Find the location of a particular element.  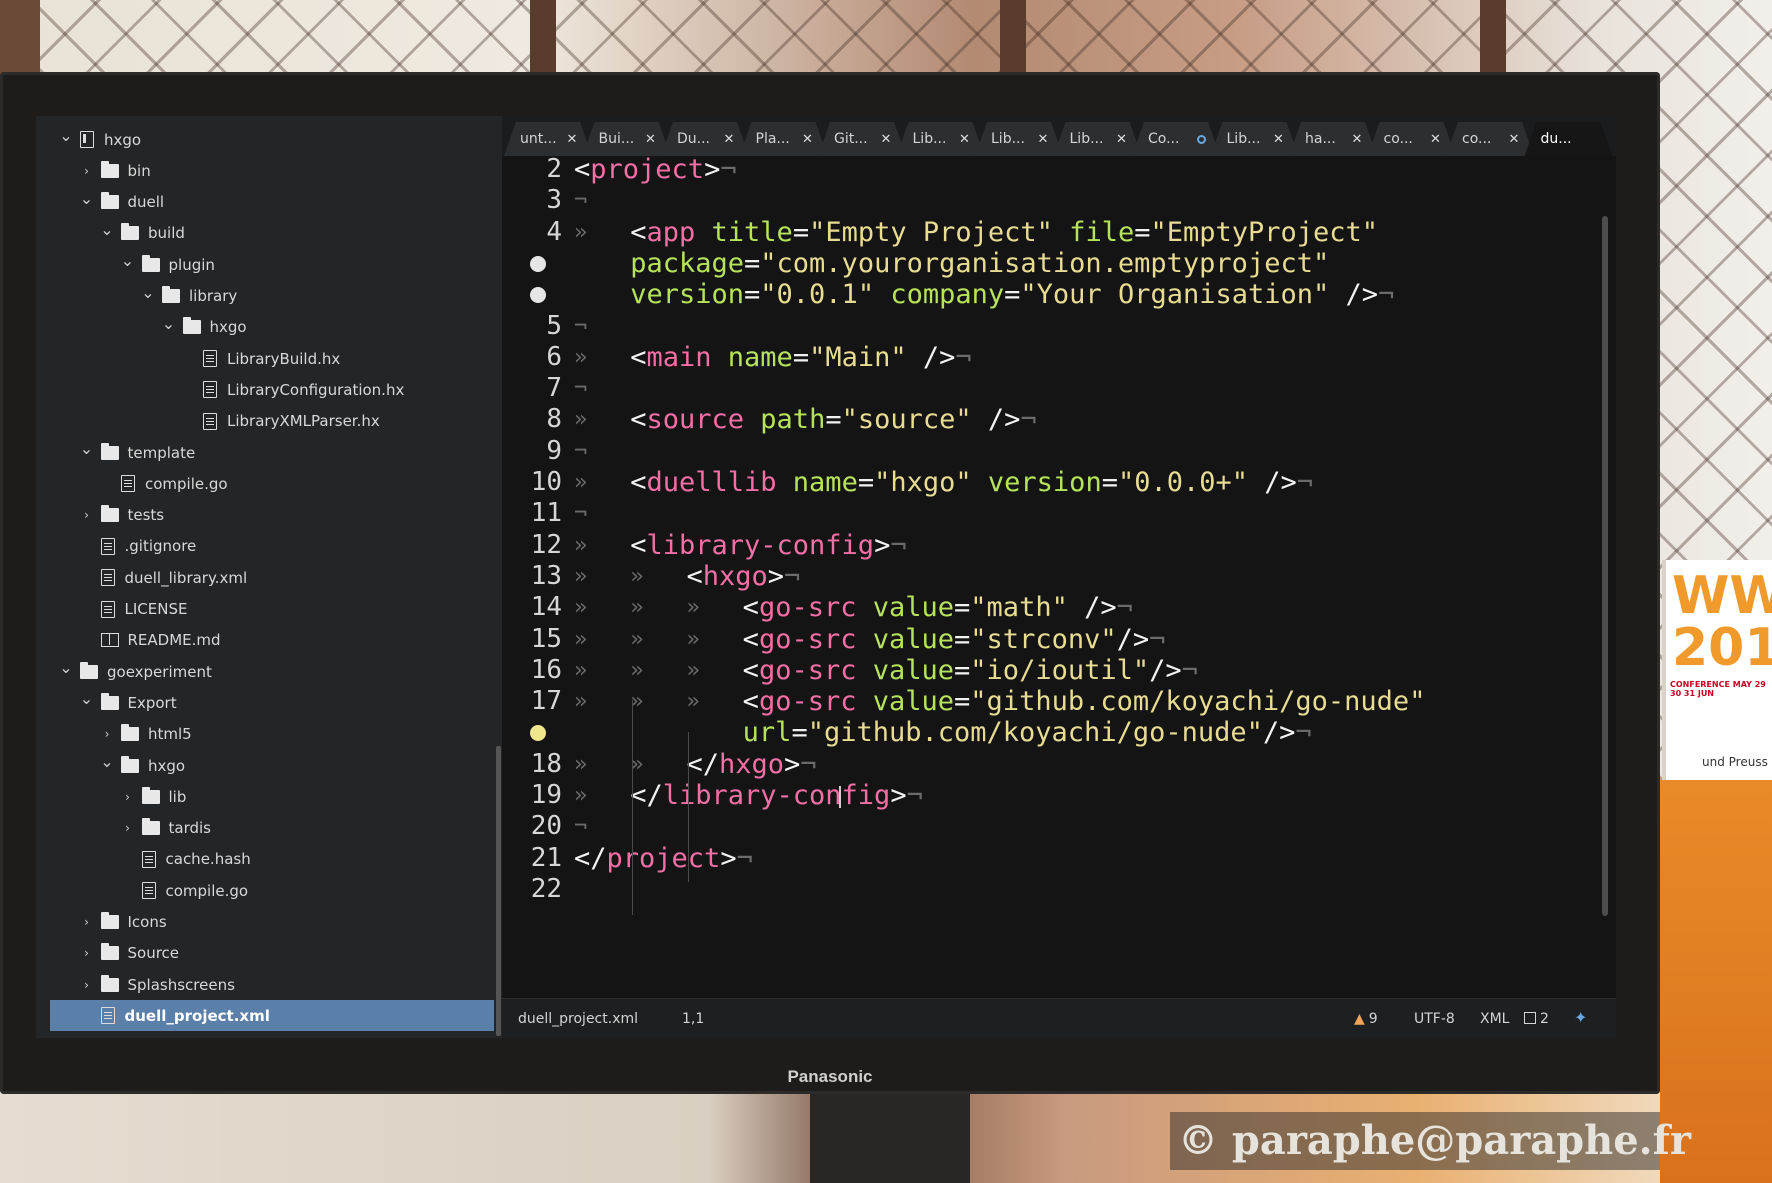

line-number: 17 is located at coordinates (532, 701).